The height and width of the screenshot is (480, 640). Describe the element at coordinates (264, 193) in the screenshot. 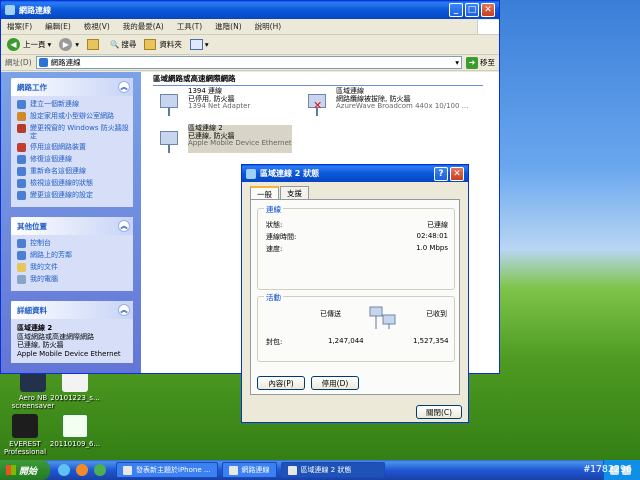

I see `tab-general: 一般` at that location.